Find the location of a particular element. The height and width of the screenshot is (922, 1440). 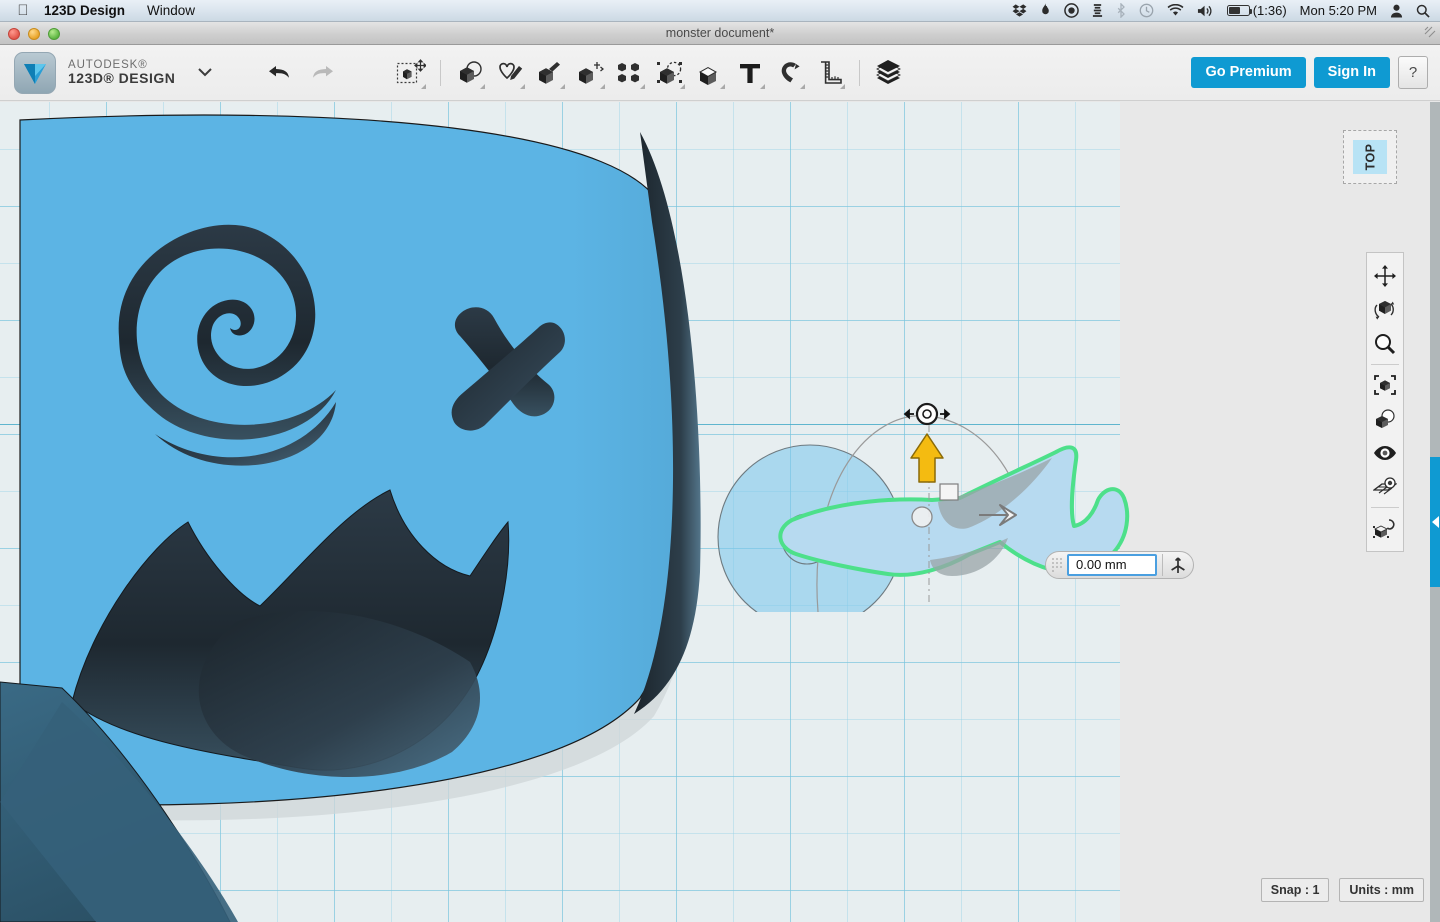

macos-menubar:  123D Design Window (1:36) Mo is located at coordinates (720, 11).